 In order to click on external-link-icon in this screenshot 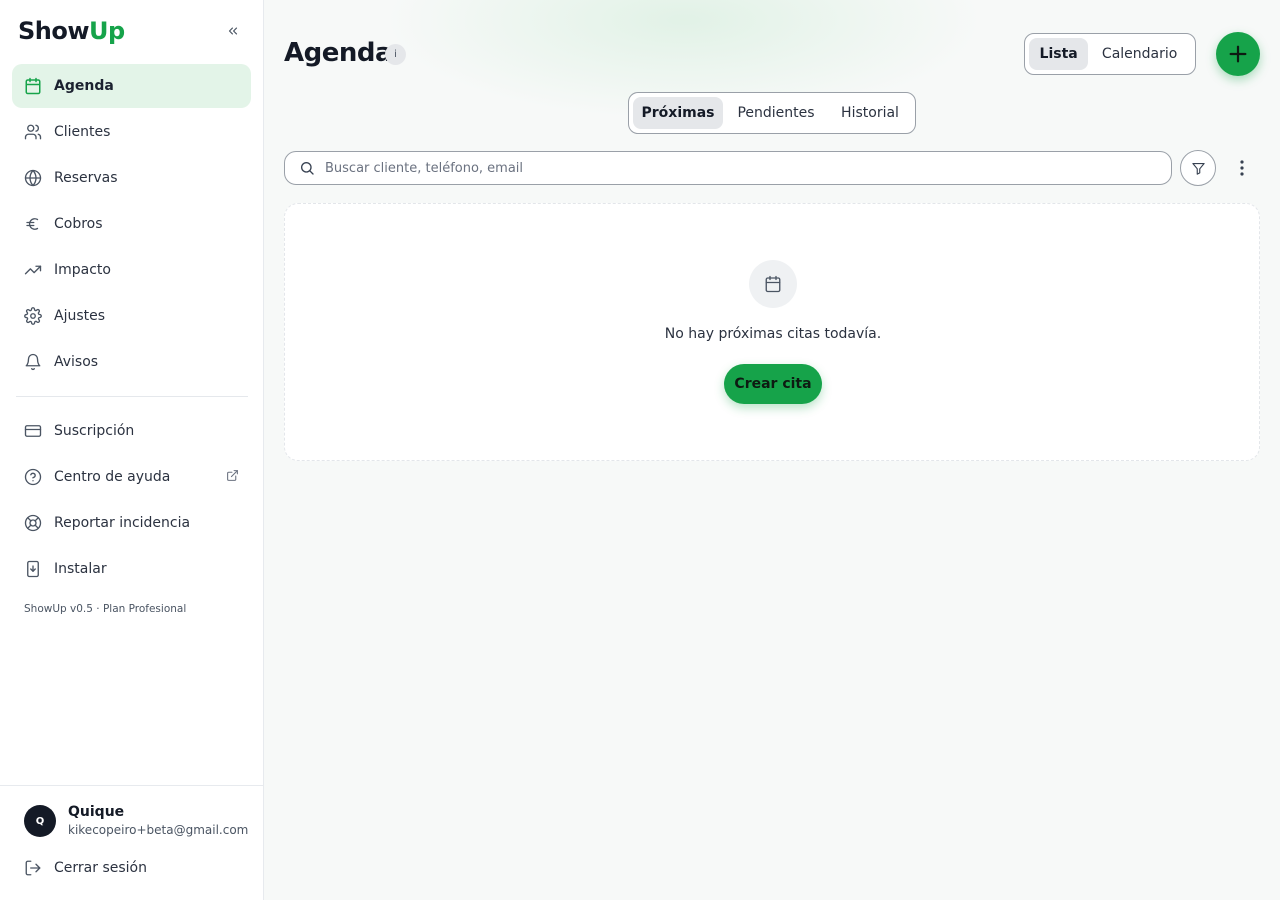, I will do `click(232, 477)`.